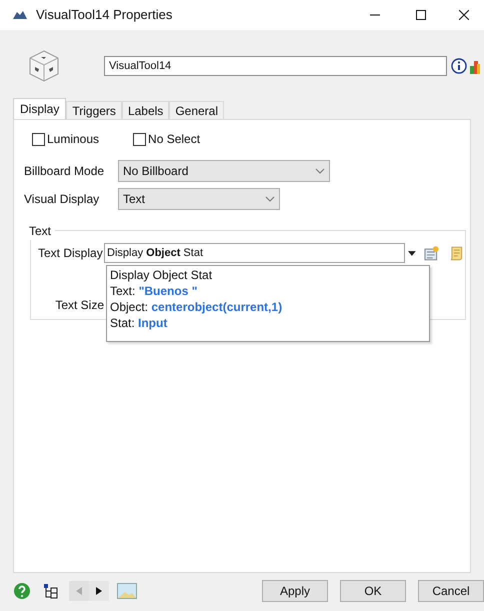 This screenshot has width=484, height=611. What do you see at coordinates (268, 307) in the screenshot?
I see `popup-item: Object: centerobject(current,1)` at bounding box center [268, 307].